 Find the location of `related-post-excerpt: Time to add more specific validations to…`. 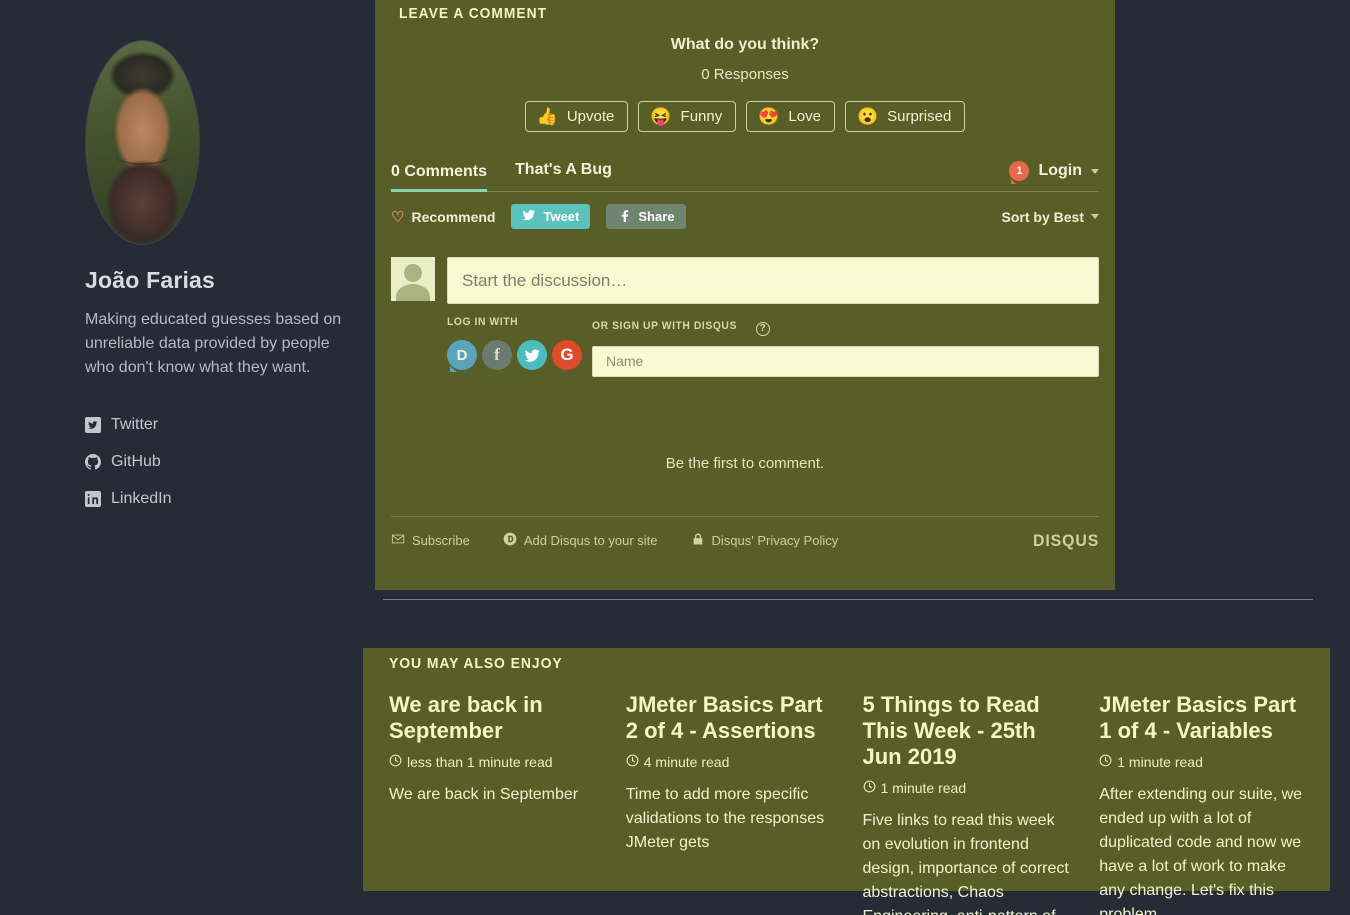

related-post-excerpt: Time to add more specific validations to… is located at coordinates (725, 818).